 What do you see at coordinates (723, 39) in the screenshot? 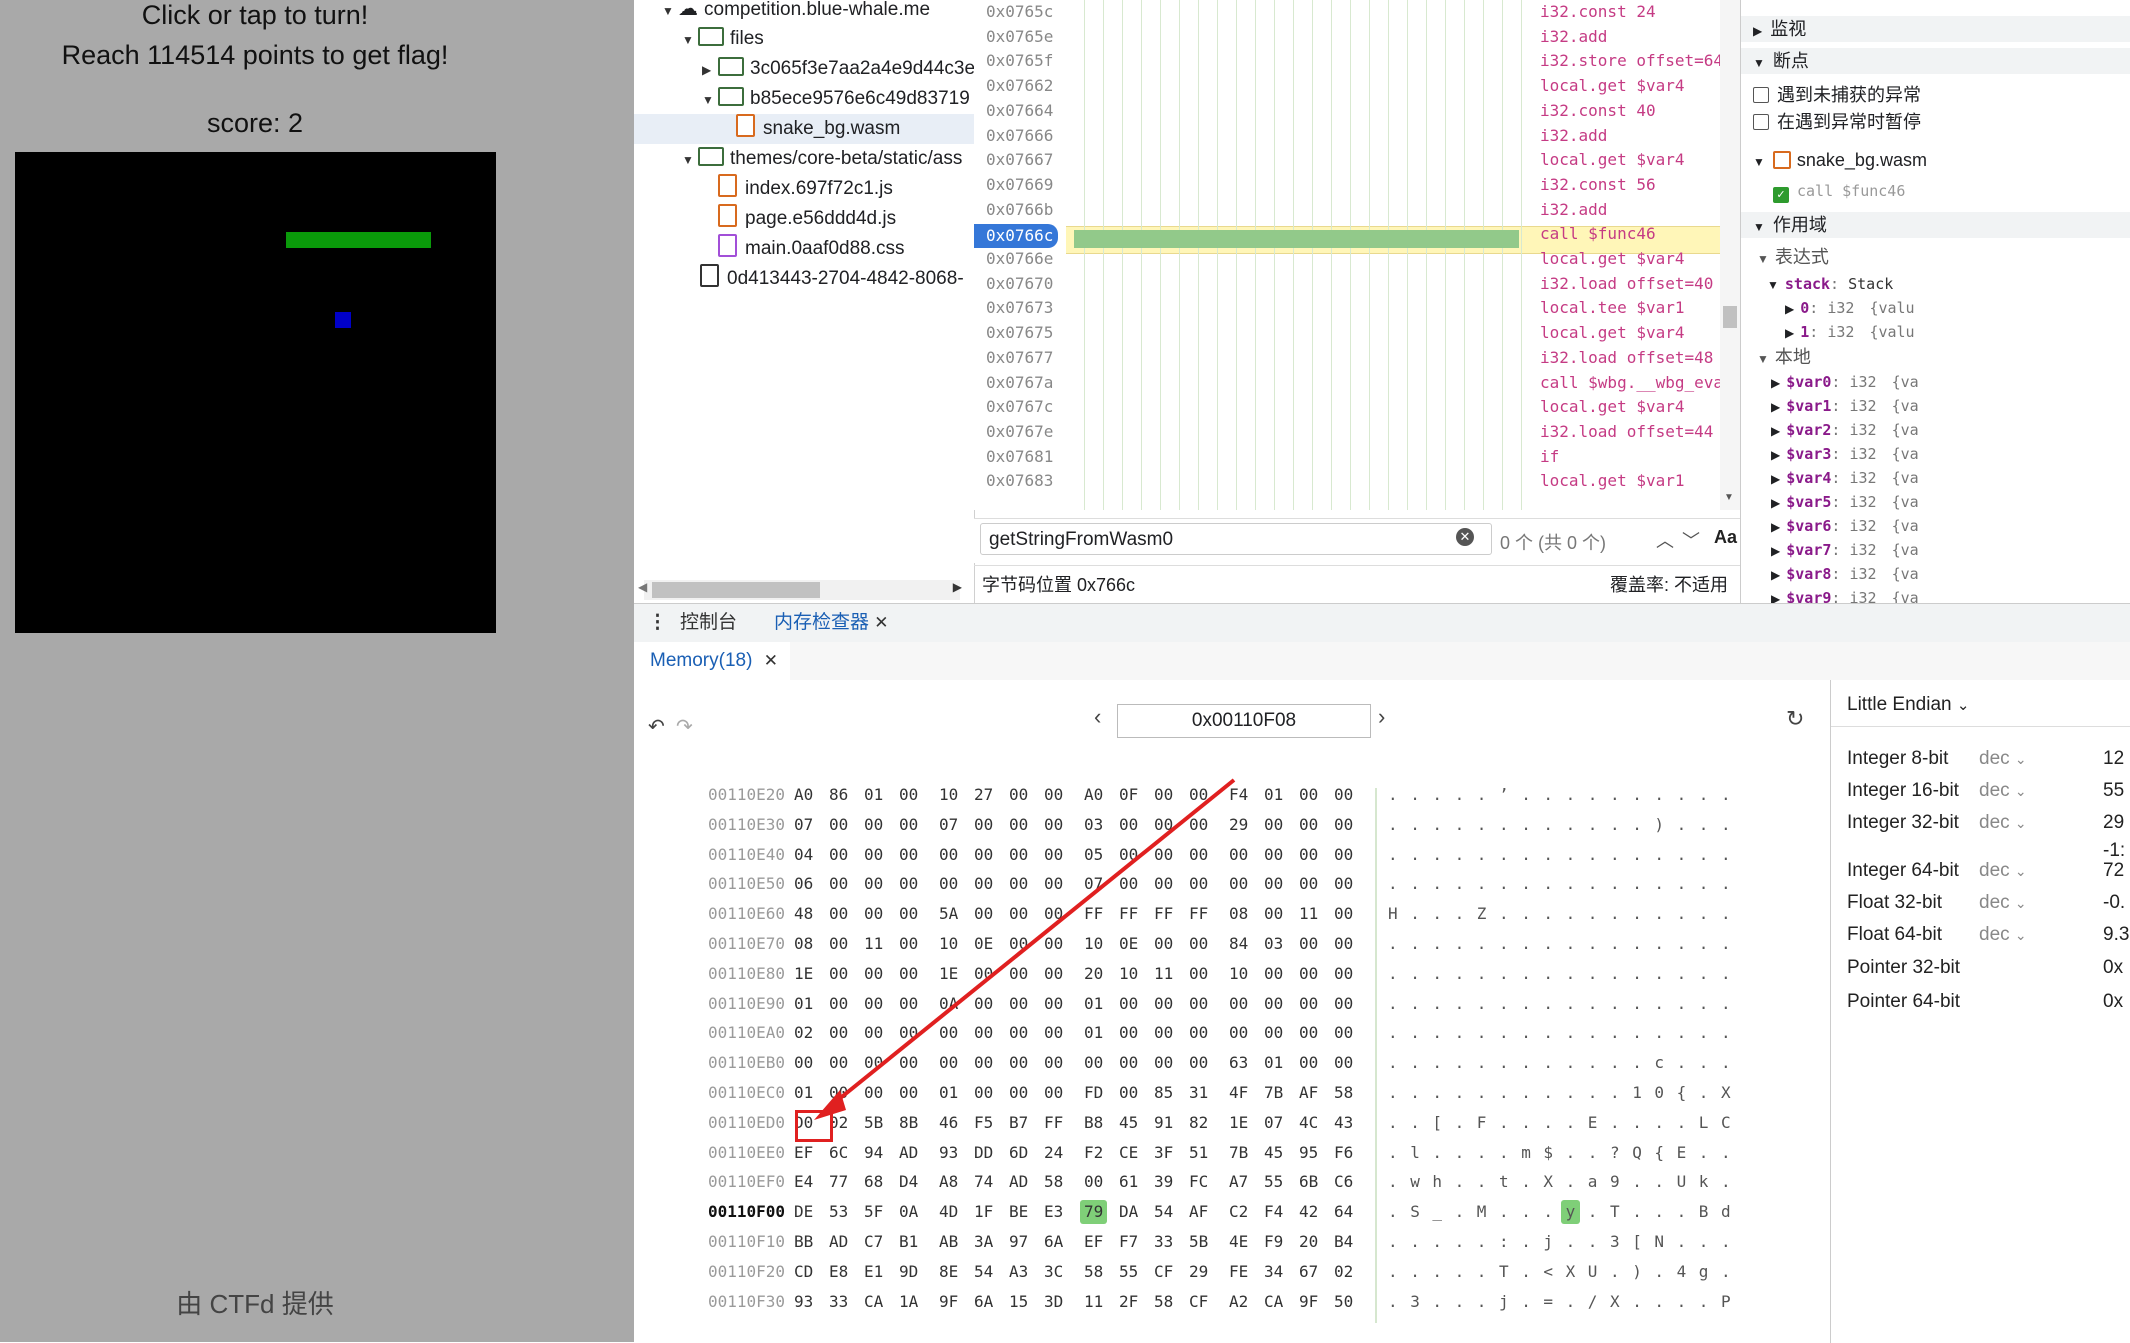
I see `tree-item-files: ▼ files` at bounding box center [723, 39].